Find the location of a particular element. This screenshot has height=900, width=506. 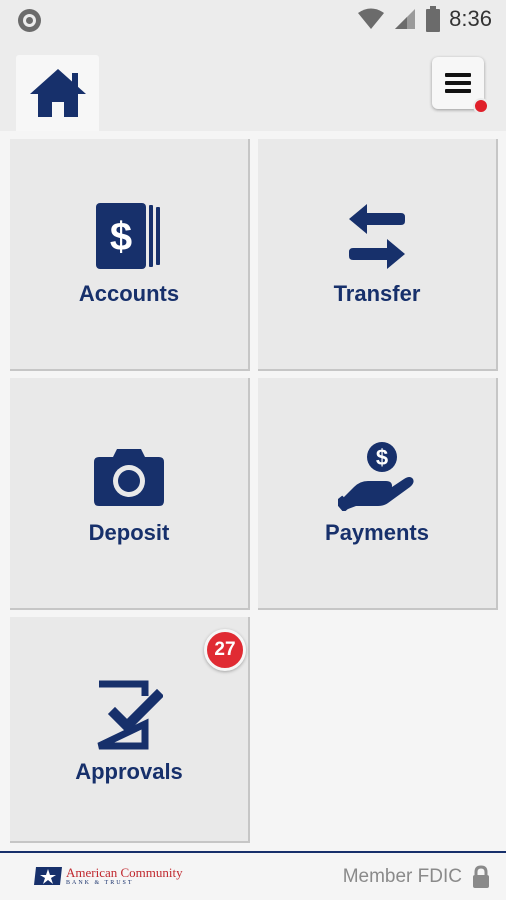

home-icon is located at coordinates (57, 93).